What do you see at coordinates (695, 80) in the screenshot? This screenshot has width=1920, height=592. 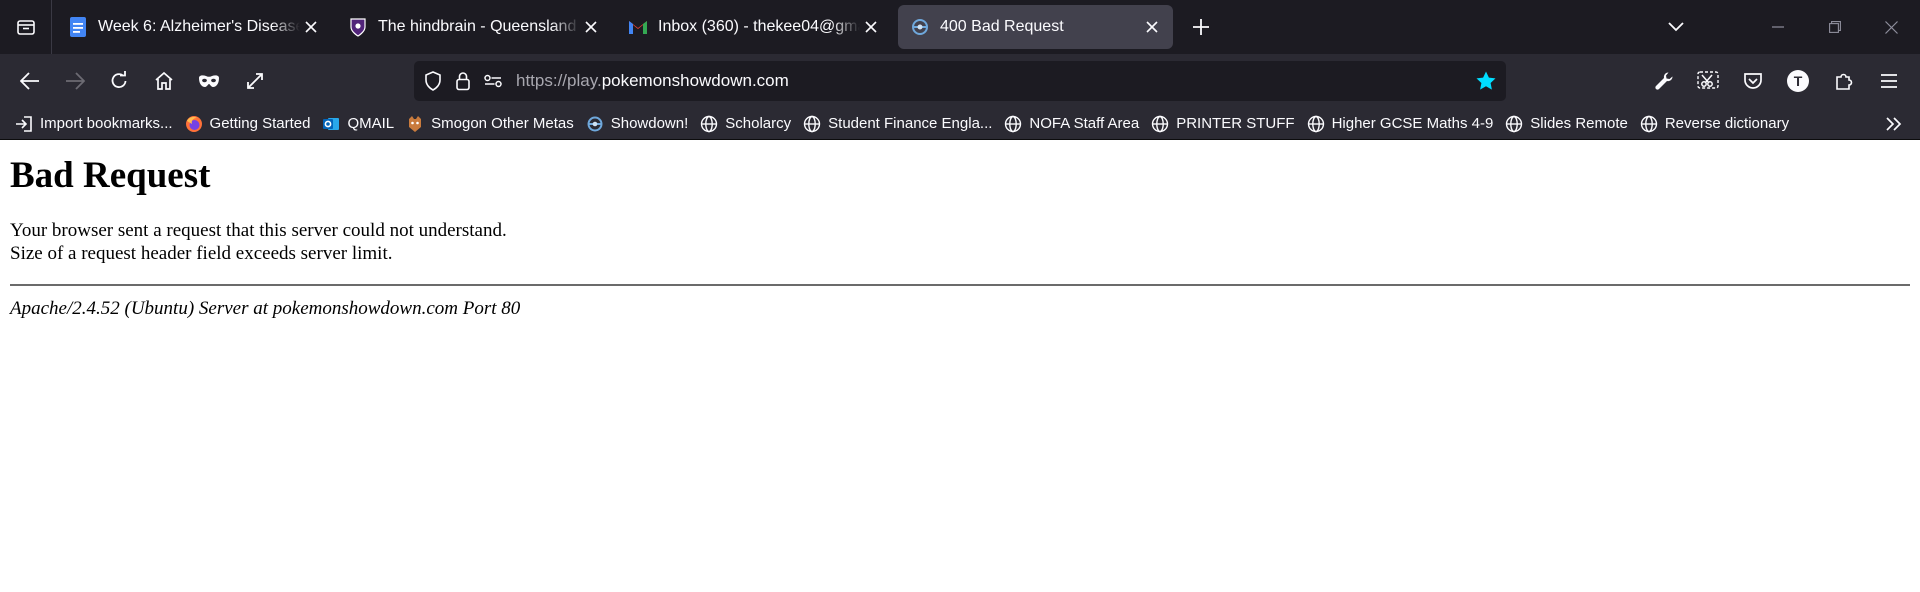 I see `url-host: pokemonshowdown.com` at bounding box center [695, 80].